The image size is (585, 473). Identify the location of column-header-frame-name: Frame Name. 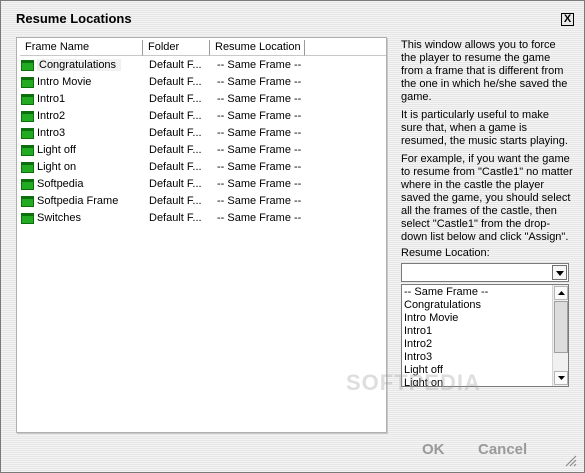
(81, 48).